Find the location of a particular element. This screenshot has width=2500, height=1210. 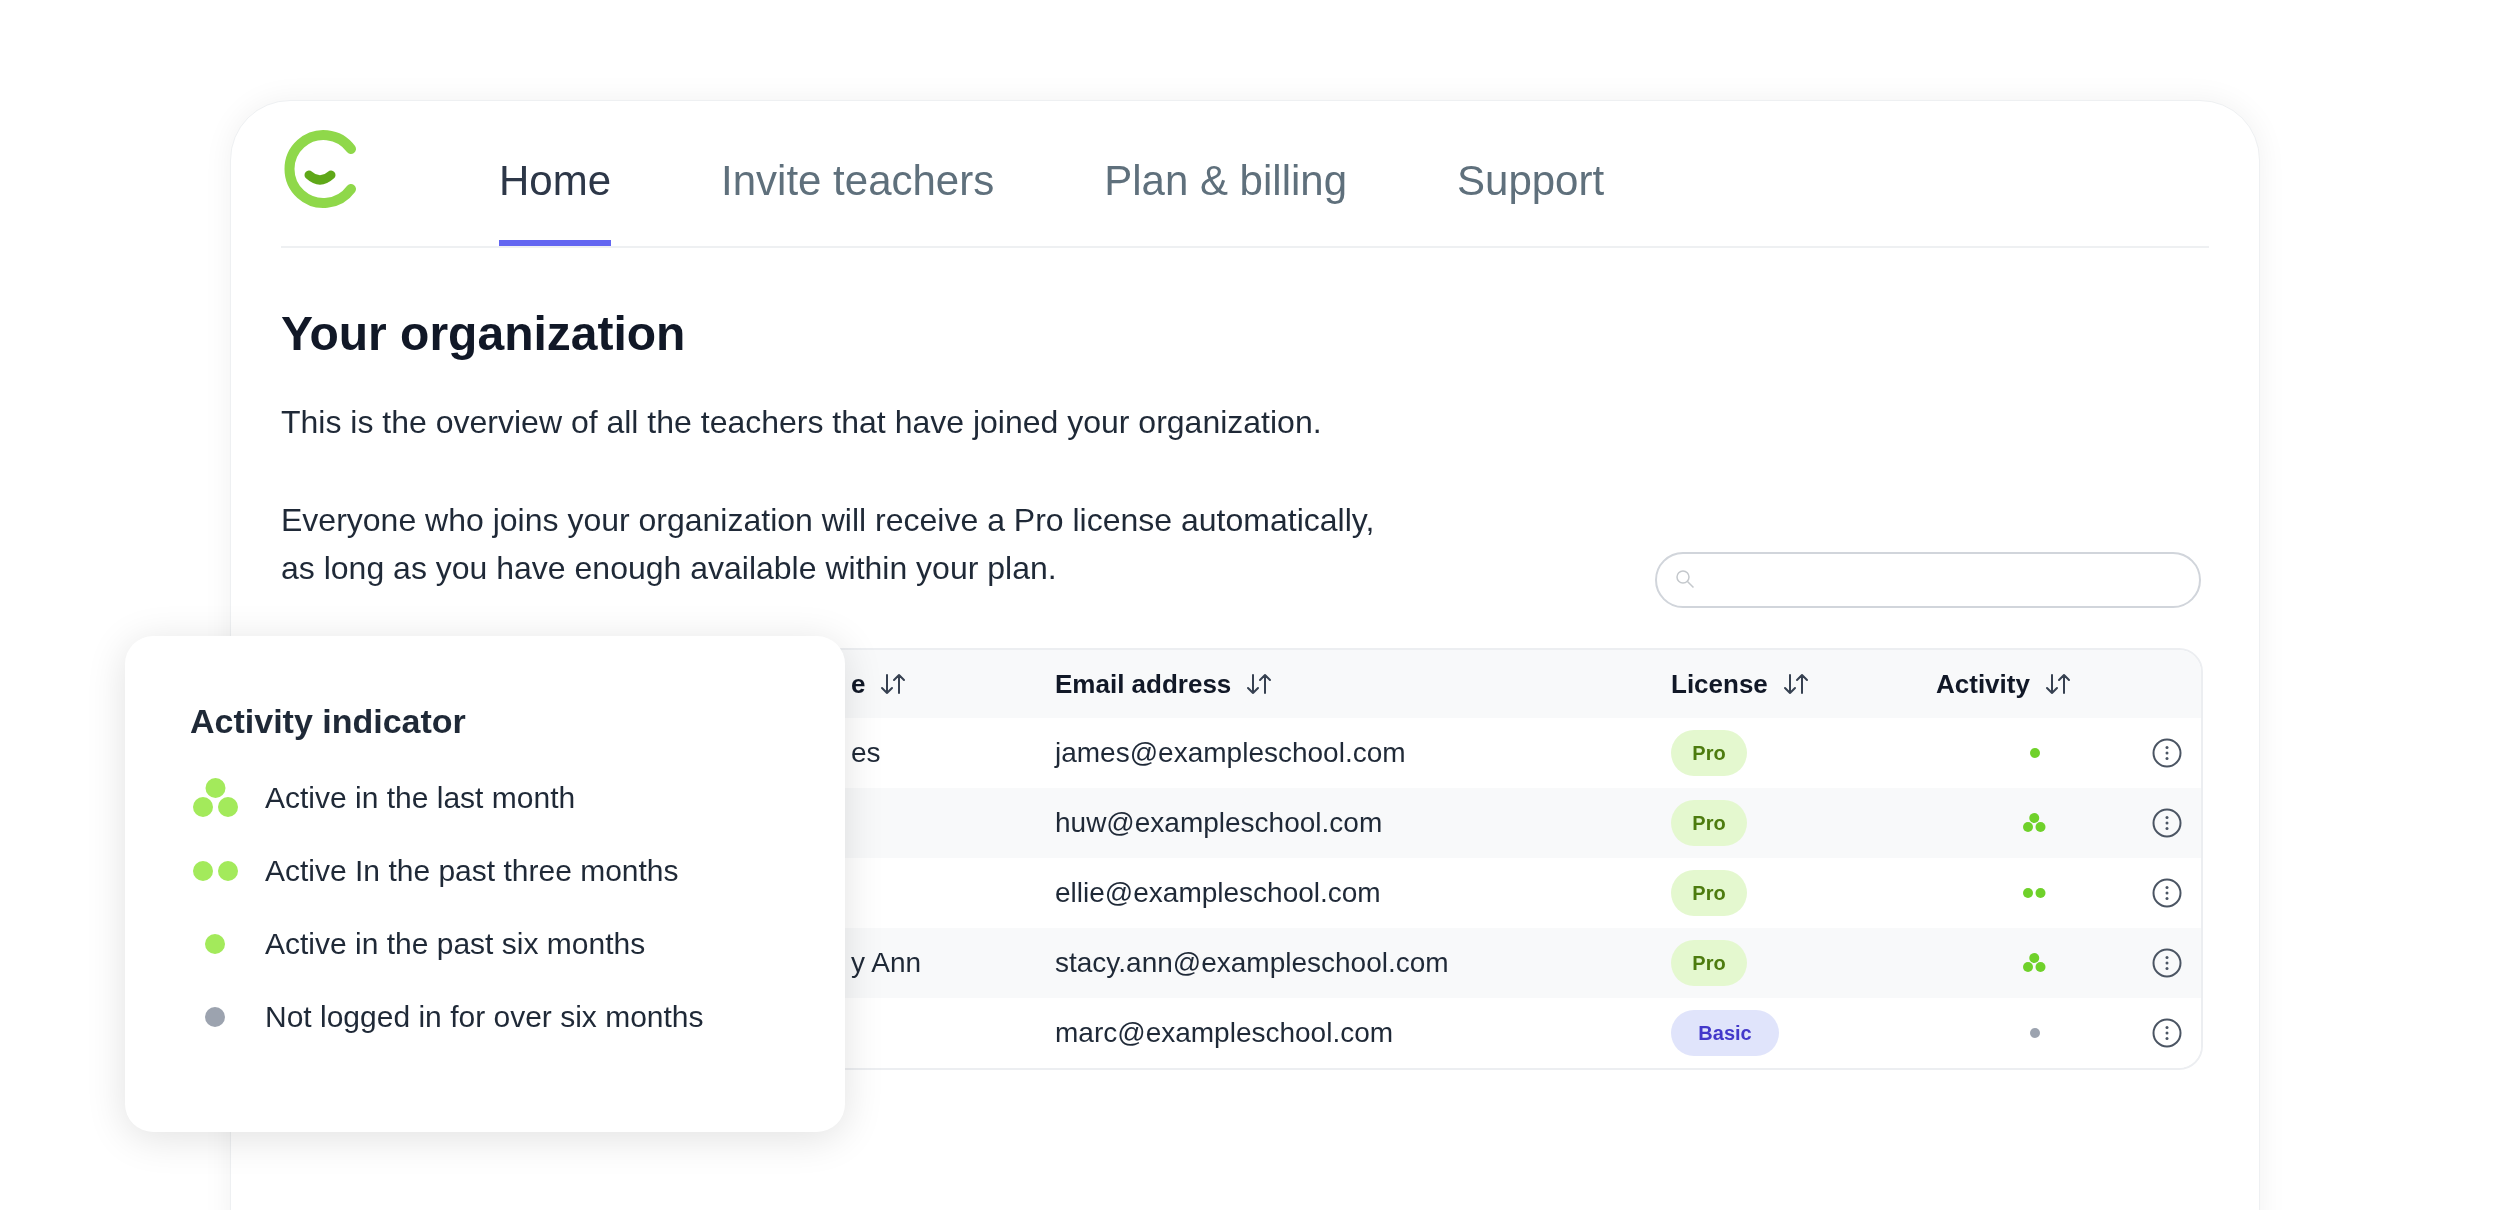

nav-tab: Invite teachers is located at coordinates (858, 197).